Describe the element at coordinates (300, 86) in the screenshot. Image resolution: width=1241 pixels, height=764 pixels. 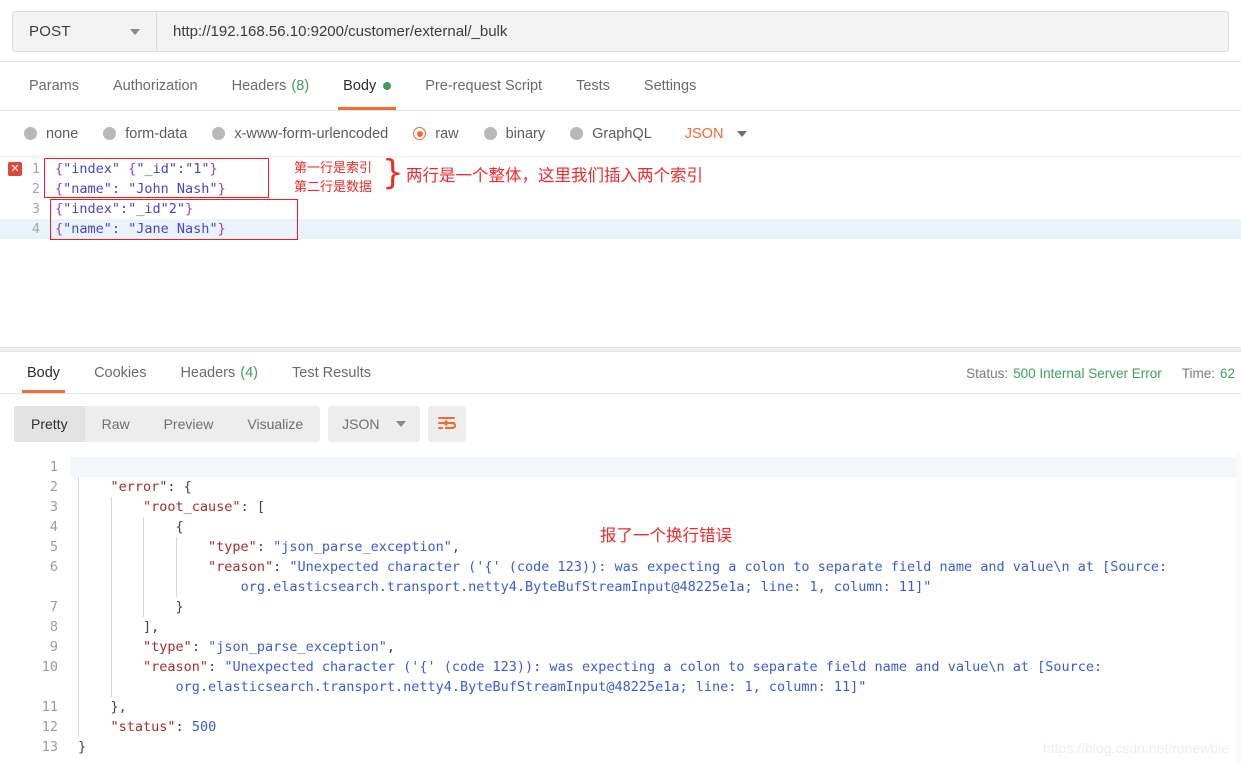
I see `tab-count: (8)` at that location.